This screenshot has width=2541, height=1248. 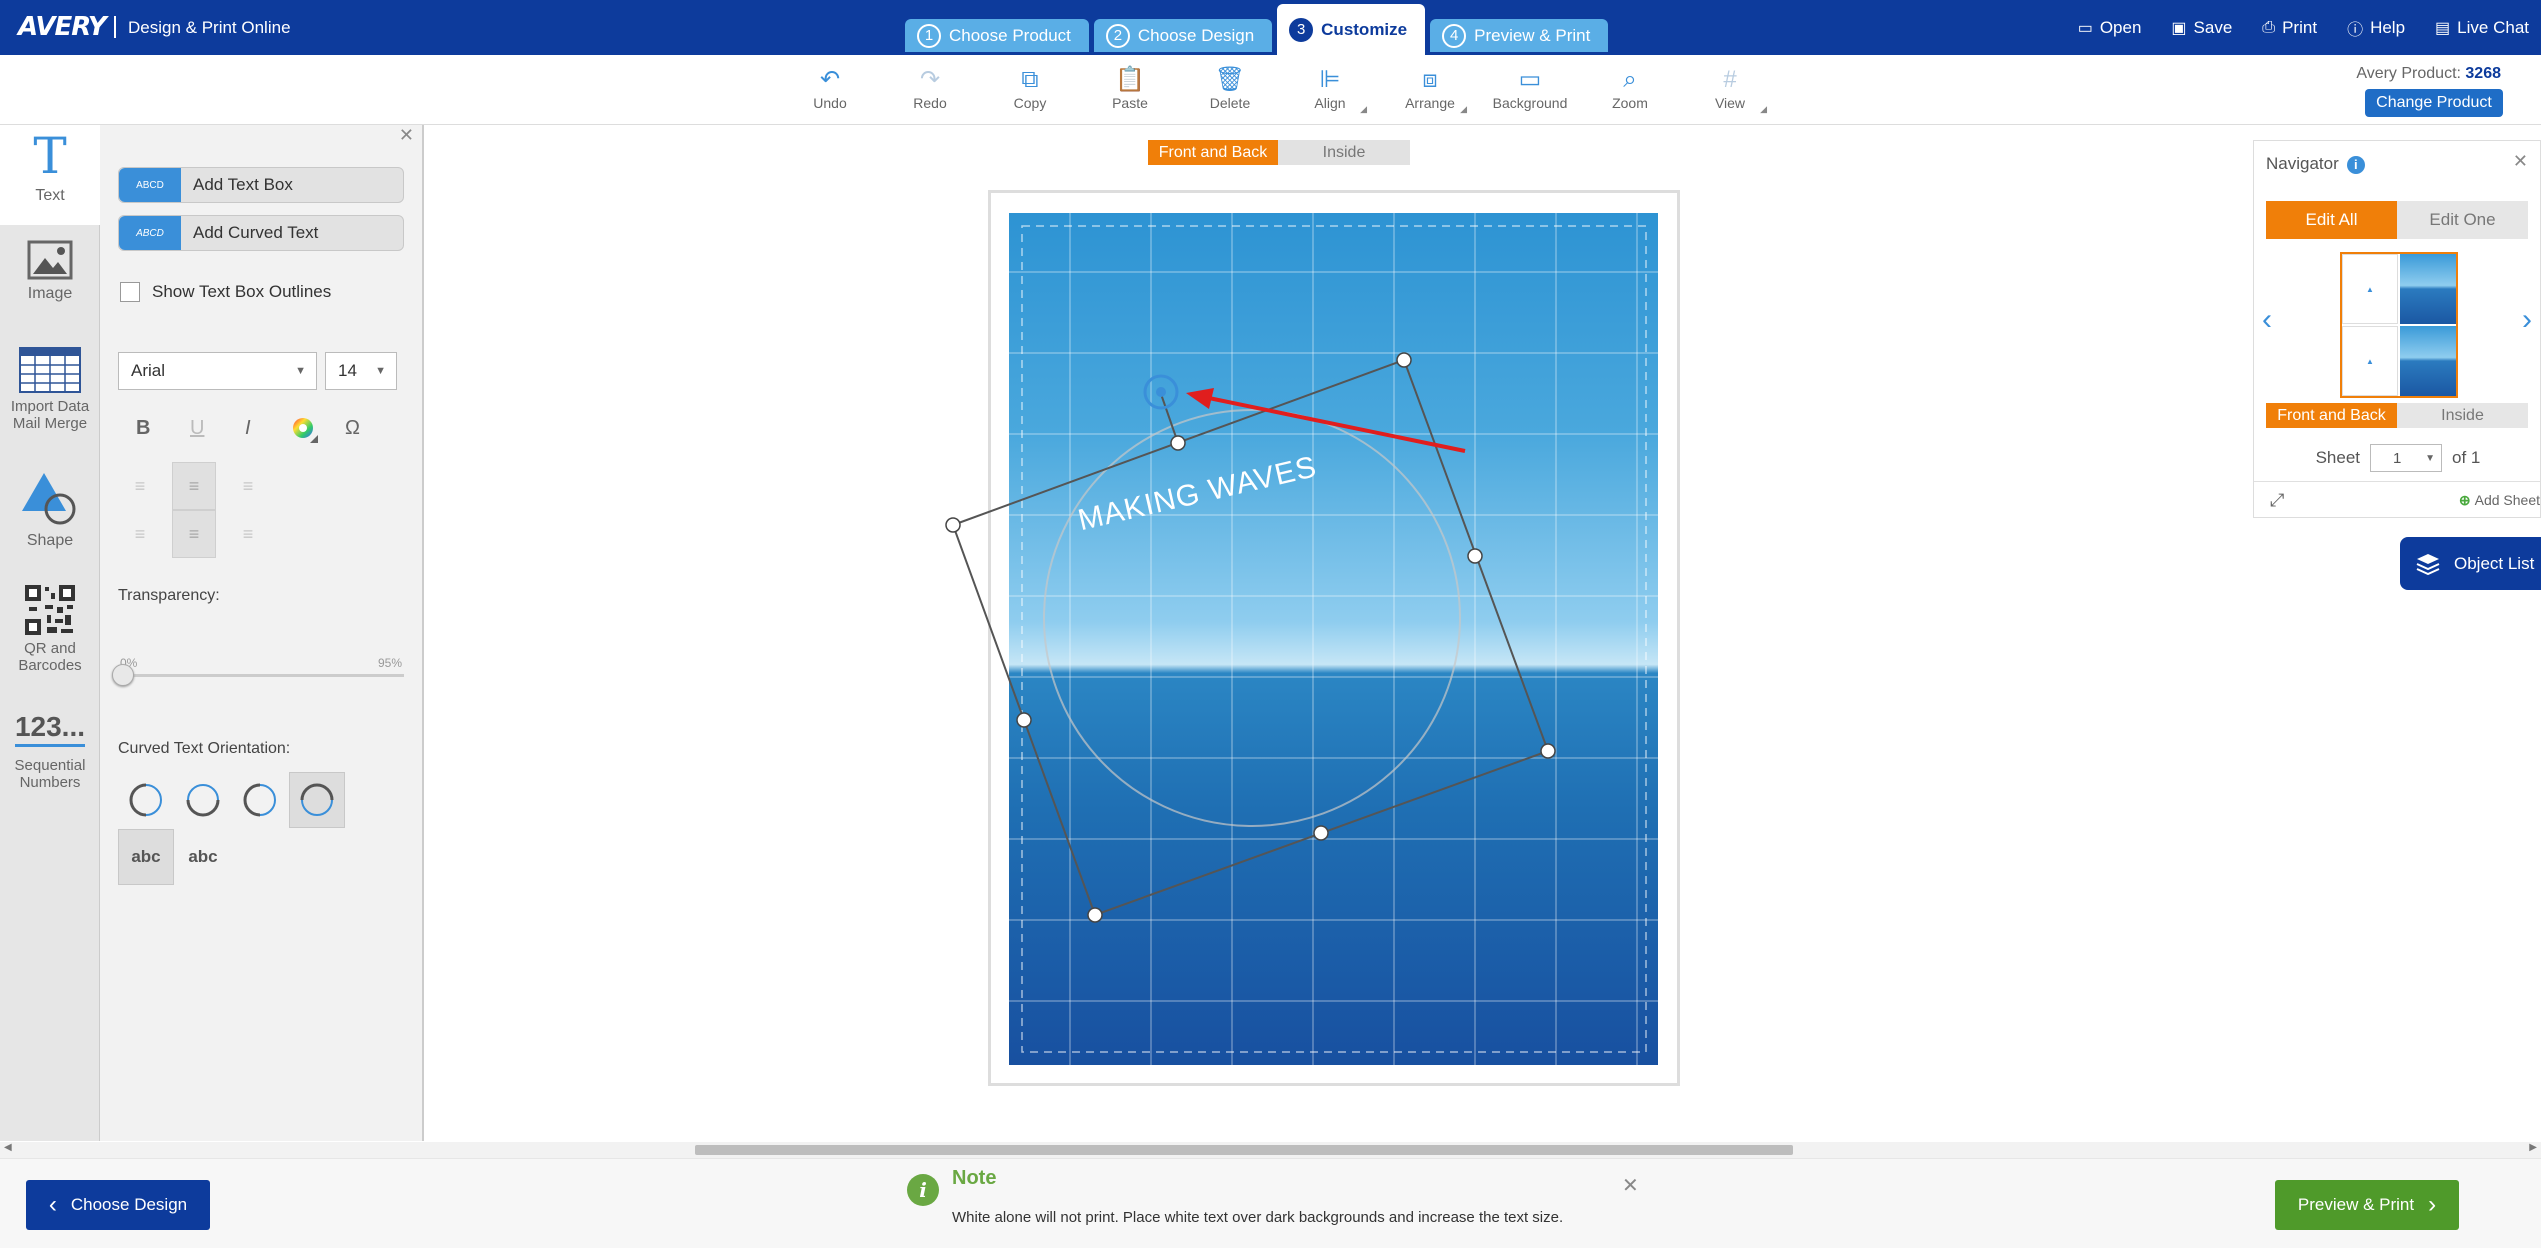 What do you see at coordinates (2302, 163) in the screenshot?
I see `navigator-title-text: Navigator` at bounding box center [2302, 163].